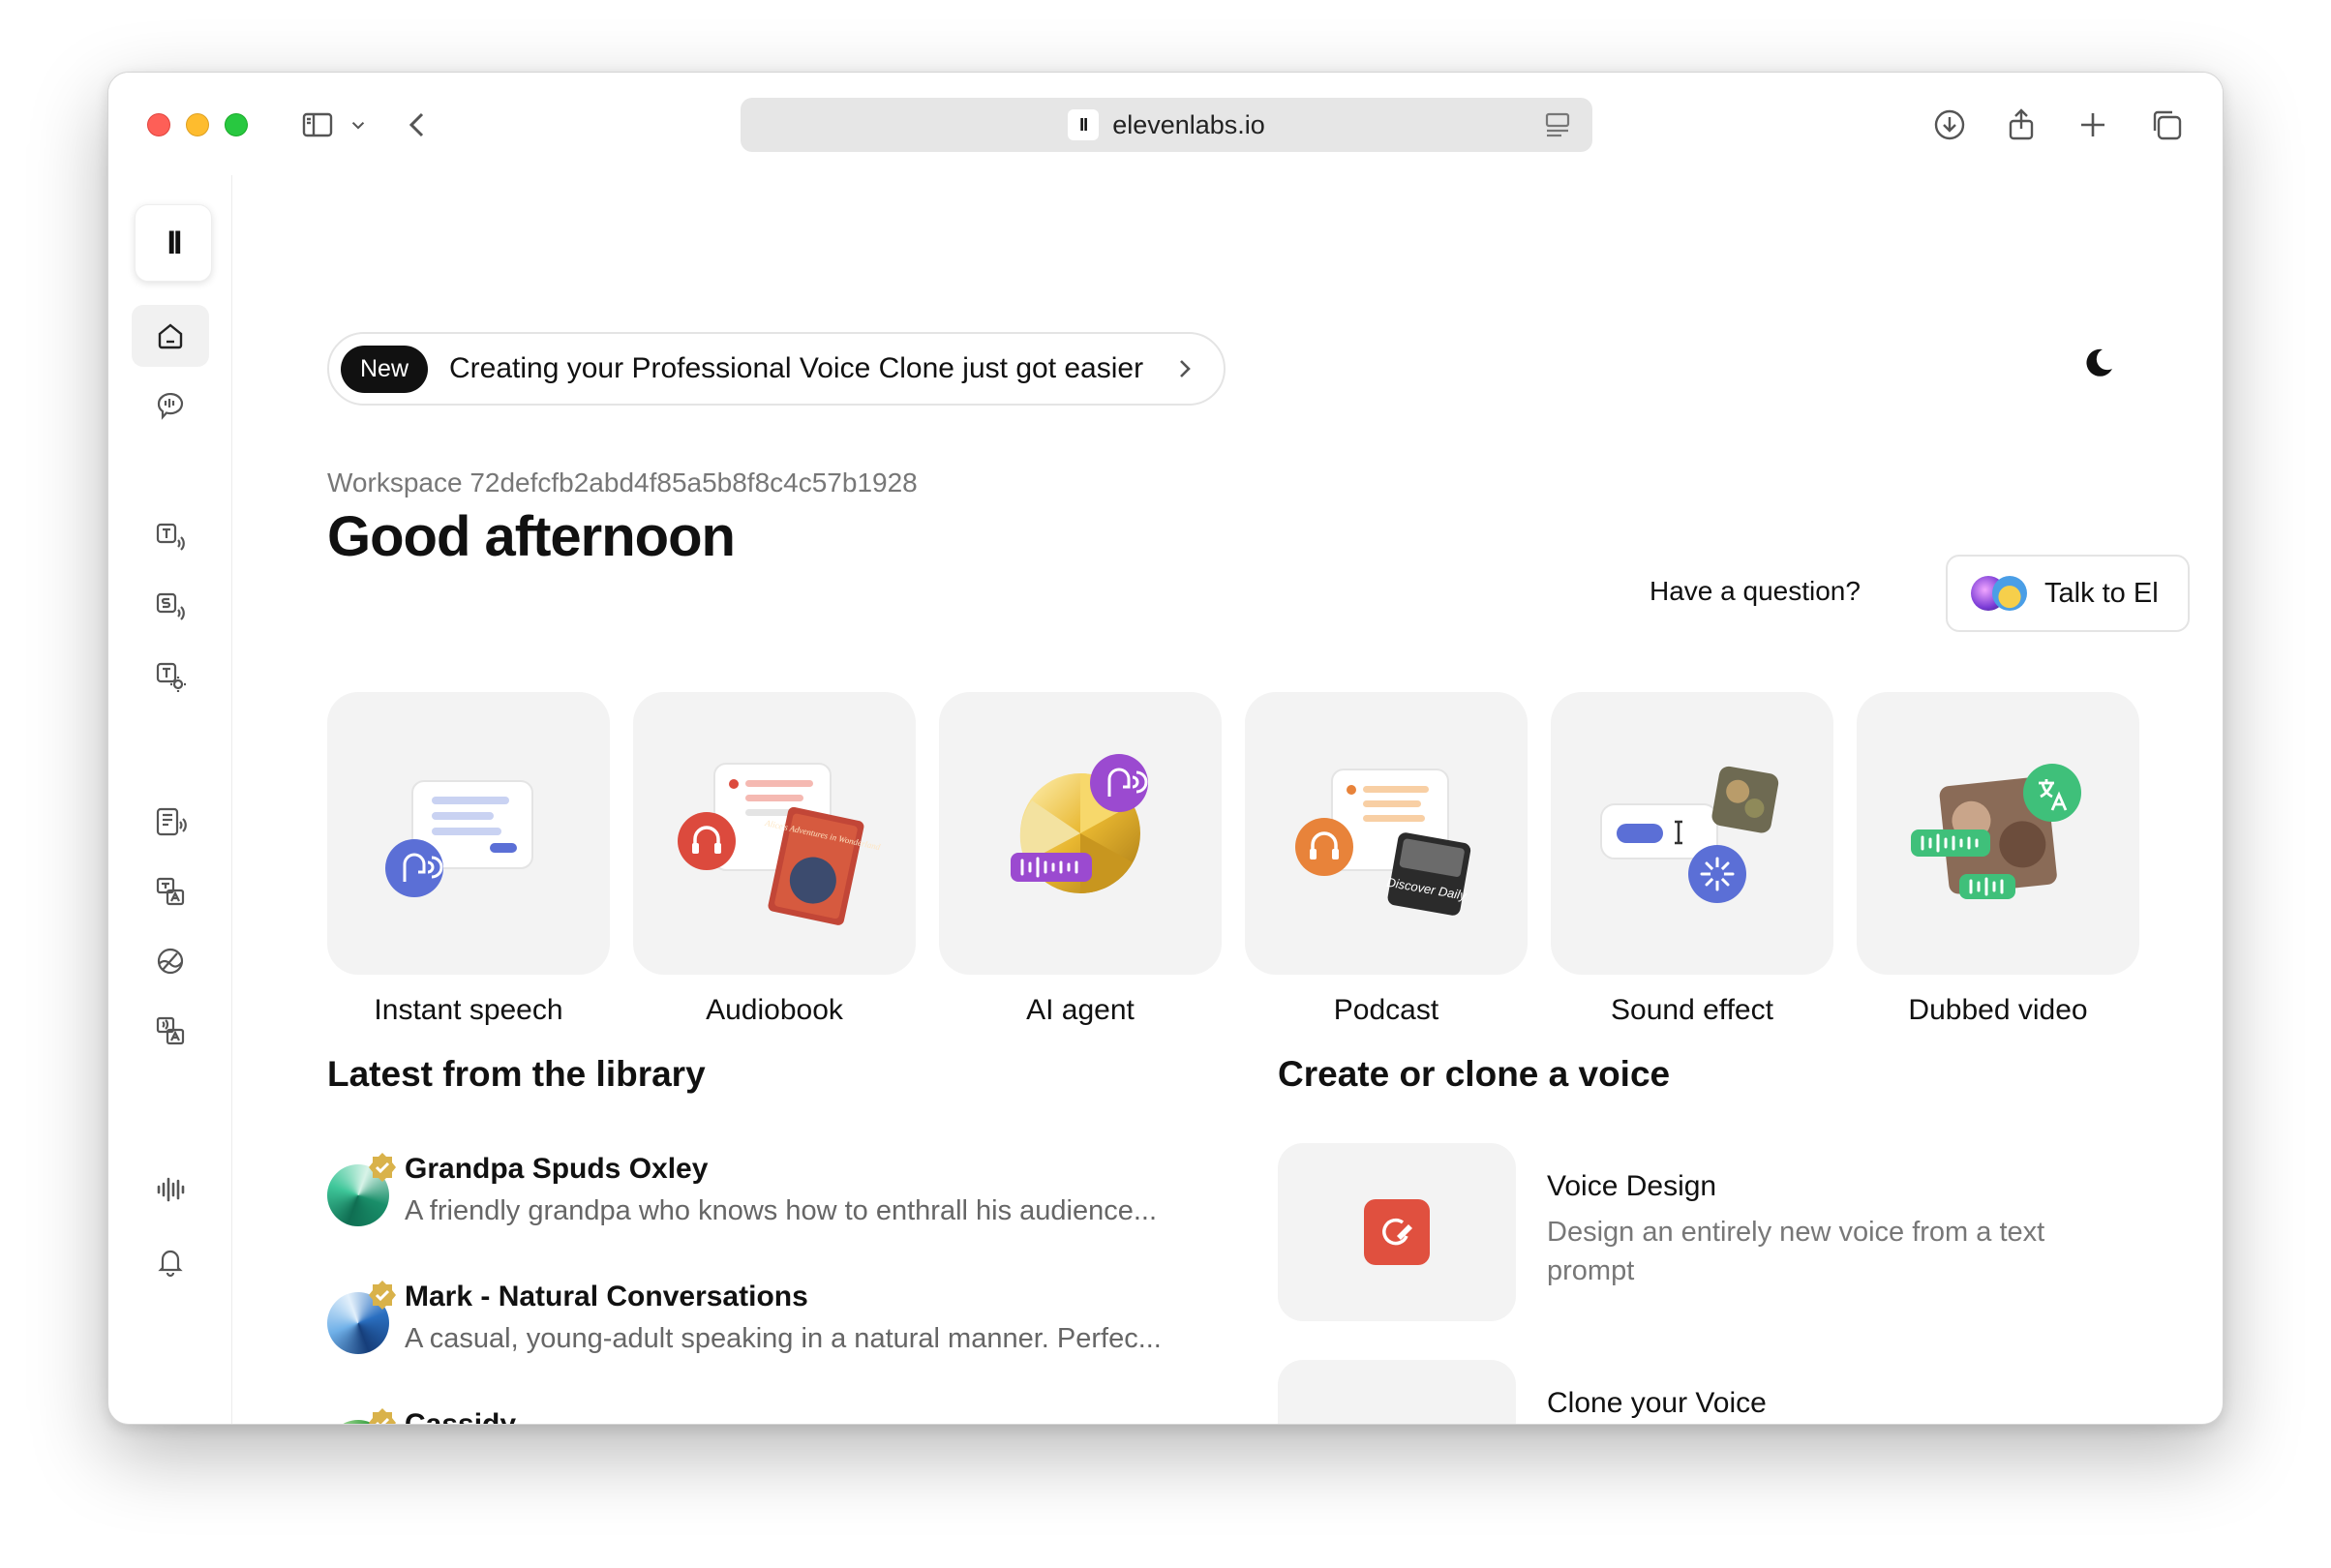 This screenshot has height=1568, width=2331. I want to click on instant-speech-illustration, so click(469, 833).